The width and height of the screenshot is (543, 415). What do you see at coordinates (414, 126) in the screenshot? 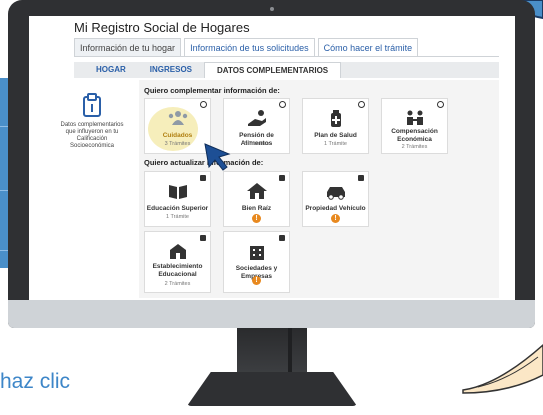
I see `card-compensacion-economica: Compensación Económica 2 Trámites` at bounding box center [414, 126].